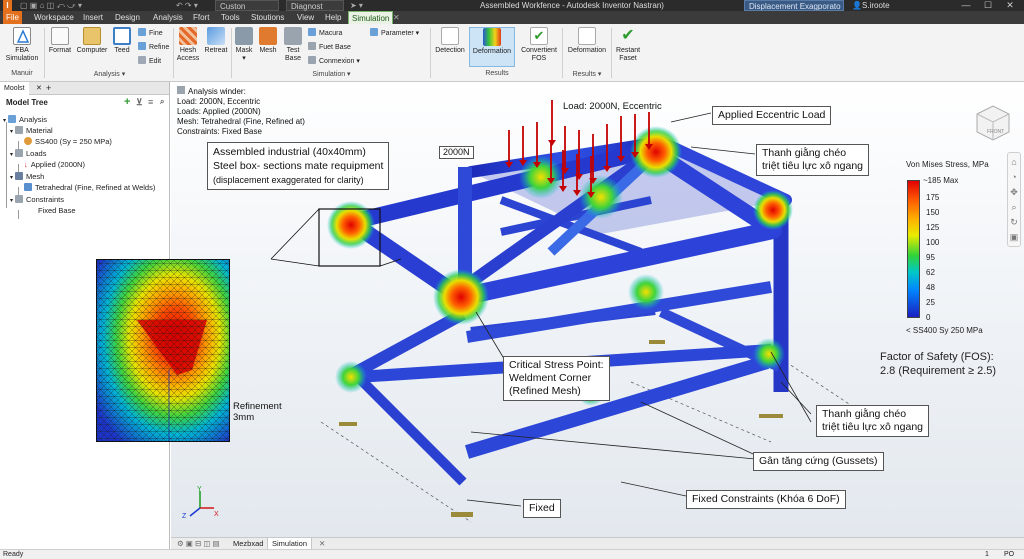  What do you see at coordinates (587, 41) in the screenshot?
I see `deformation2-button: Deformation` at bounding box center [587, 41].